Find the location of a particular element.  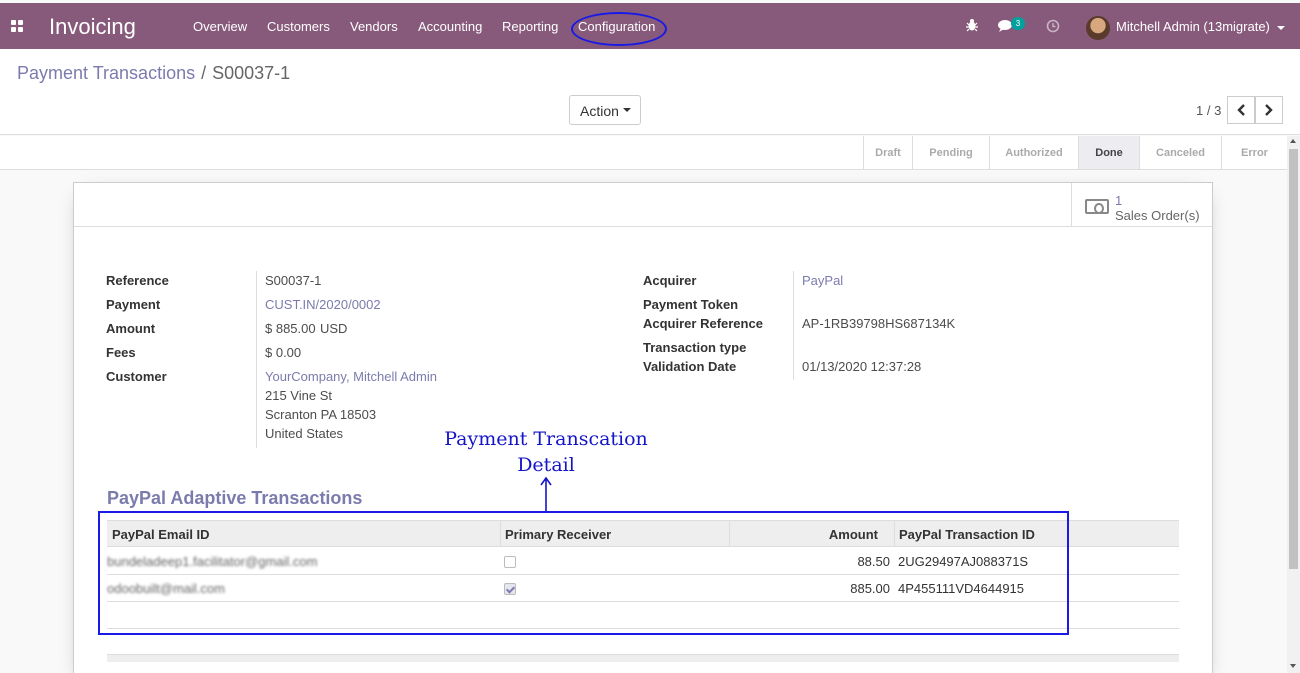

apps-icon is located at coordinates (17, 26).